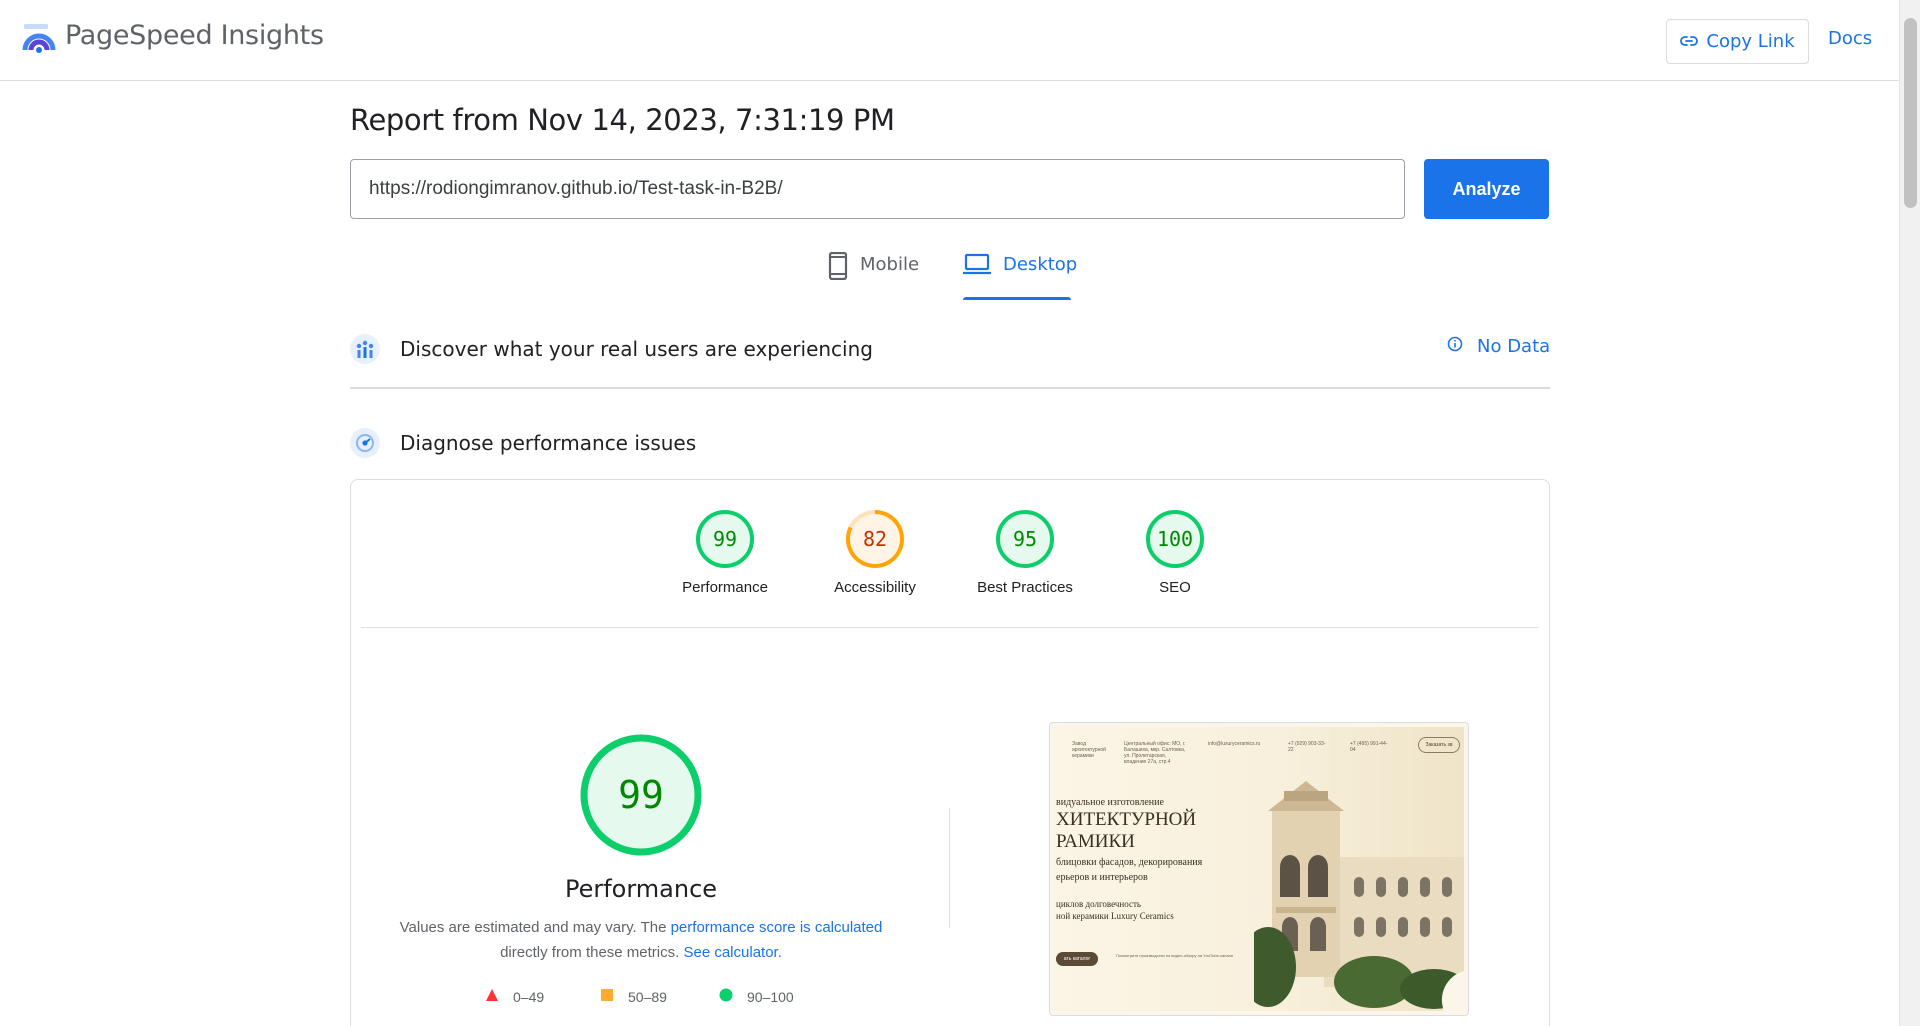 This screenshot has height=1026, width=1920. Describe the element at coordinates (875, 587) in the screenshot. I see `score-label: Accessibility` at that location.